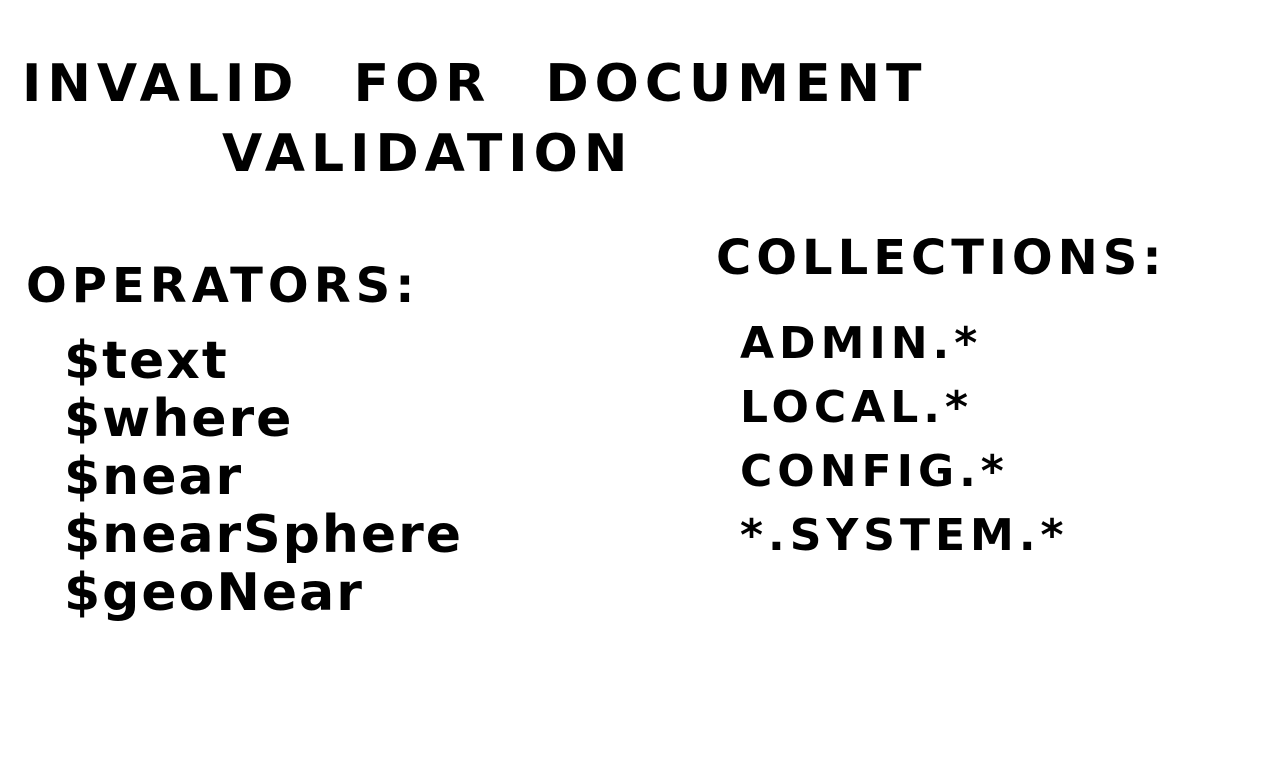 Image resolution: width=1280 pixels, height=778 pixels. What do you see at coordinates (475, 84) in the screenshot?
I see `title-line-1: INVALID FOR DOCUMENT` at bounding box center [475, 84].